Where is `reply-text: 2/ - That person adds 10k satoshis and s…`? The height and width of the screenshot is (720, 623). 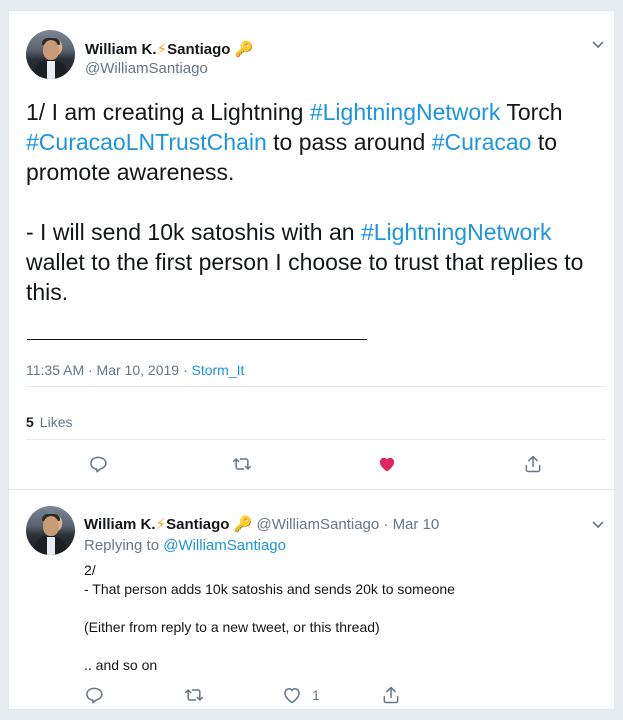
reply-text: 2/ - That person adds 10k satoshis and s… is located at coordinates (269, 617).